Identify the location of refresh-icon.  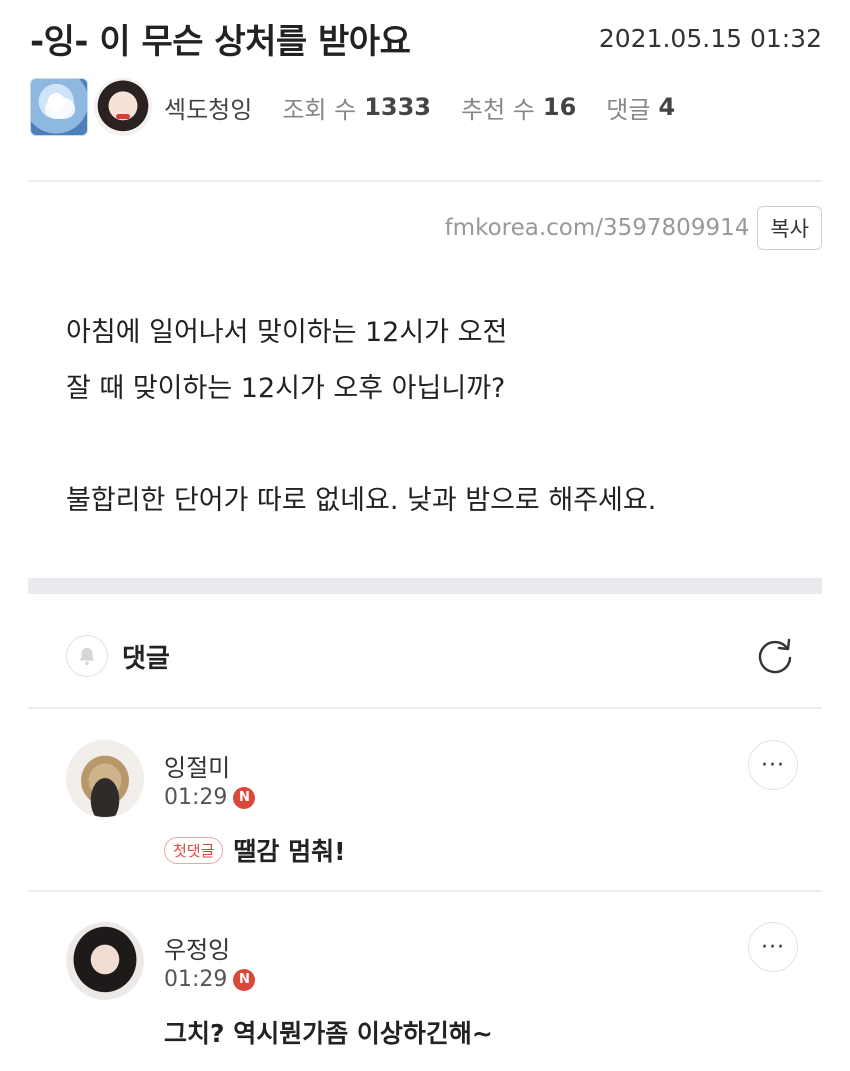
(775, 656).